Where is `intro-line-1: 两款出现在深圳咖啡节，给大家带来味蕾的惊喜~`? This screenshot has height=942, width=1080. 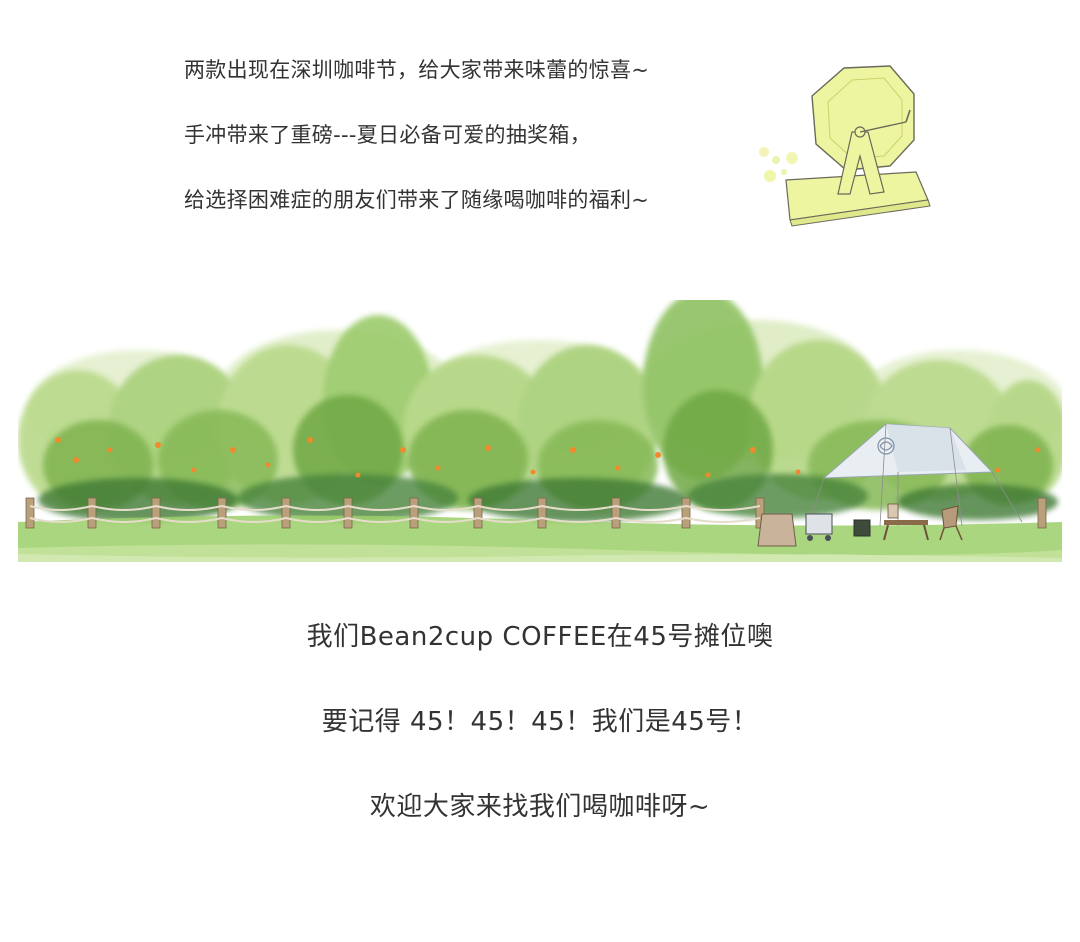
intro-line-1: 两款出现在深圳咖啡节，给大家带来味蕾的惊喜~ is located at coordinates (417, 70).